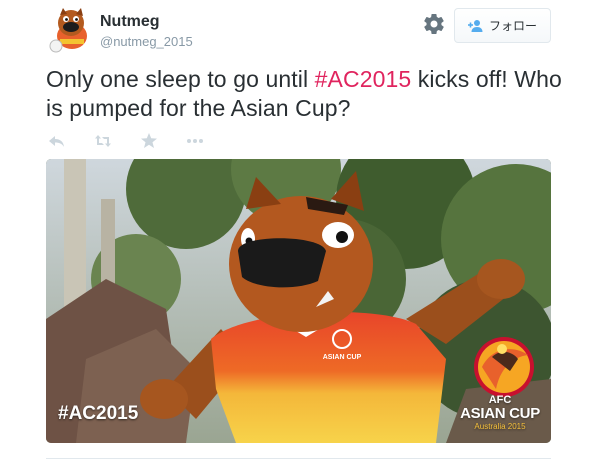  I want to click on asian-cup-label: ASIAN CUP, so click(500, 413).